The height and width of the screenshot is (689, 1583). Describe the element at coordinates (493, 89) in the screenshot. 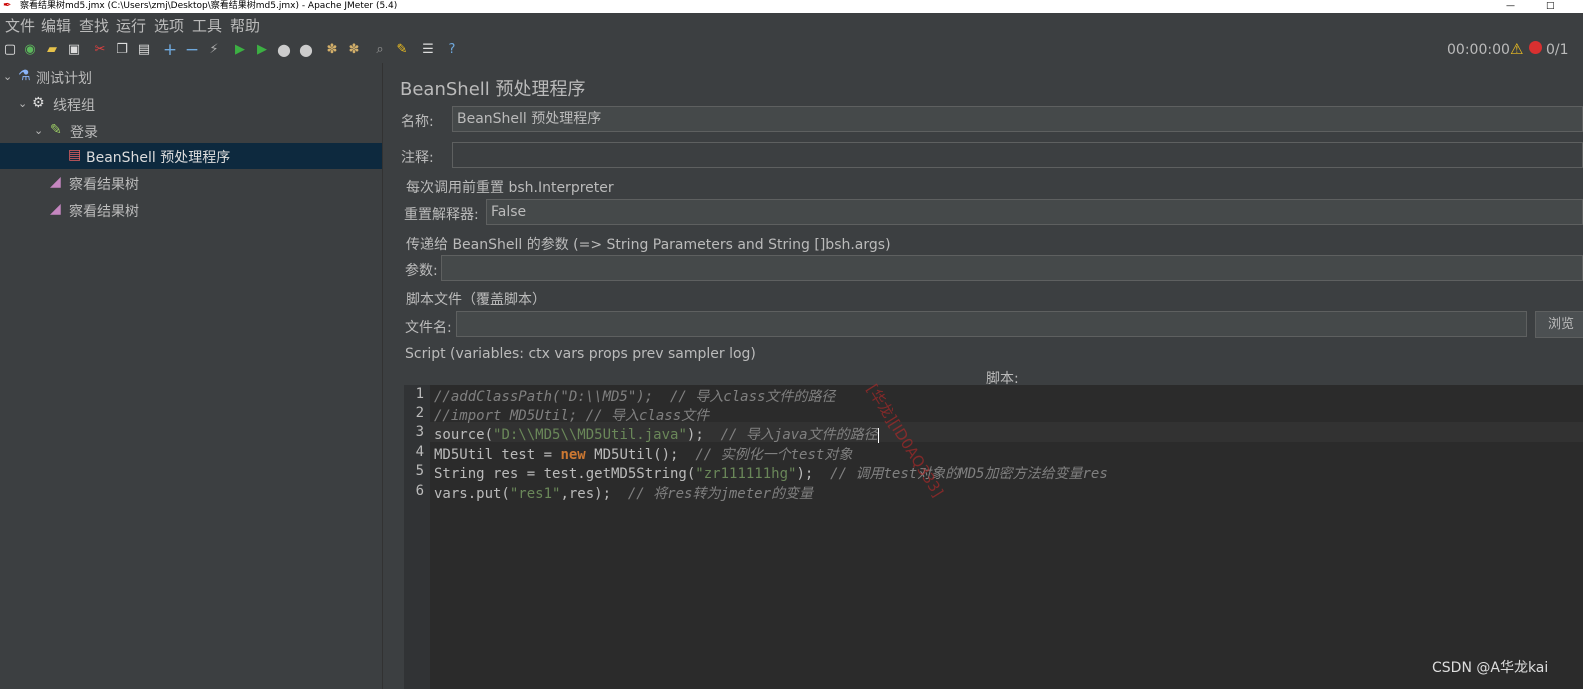

I see `page-title: BeanShell 预处理程序` at that location.